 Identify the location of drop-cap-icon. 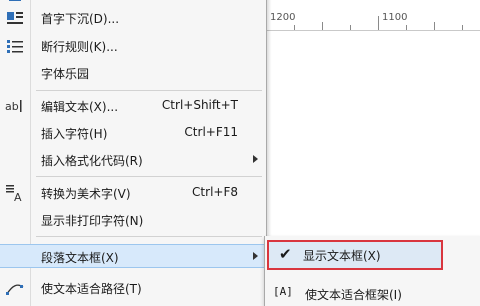
(15, 18).